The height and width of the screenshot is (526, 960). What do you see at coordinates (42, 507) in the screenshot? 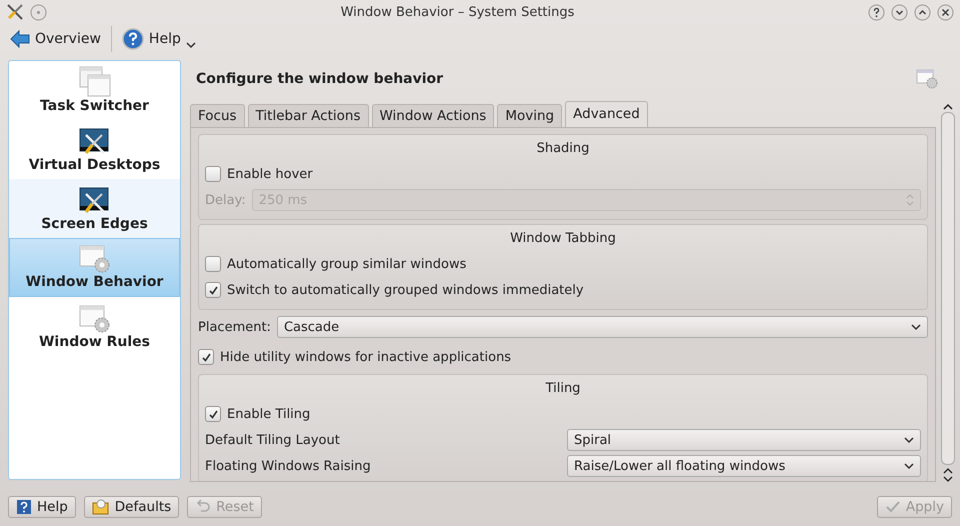
I see `dialog-button: Help` at bounding box center [42, 507].